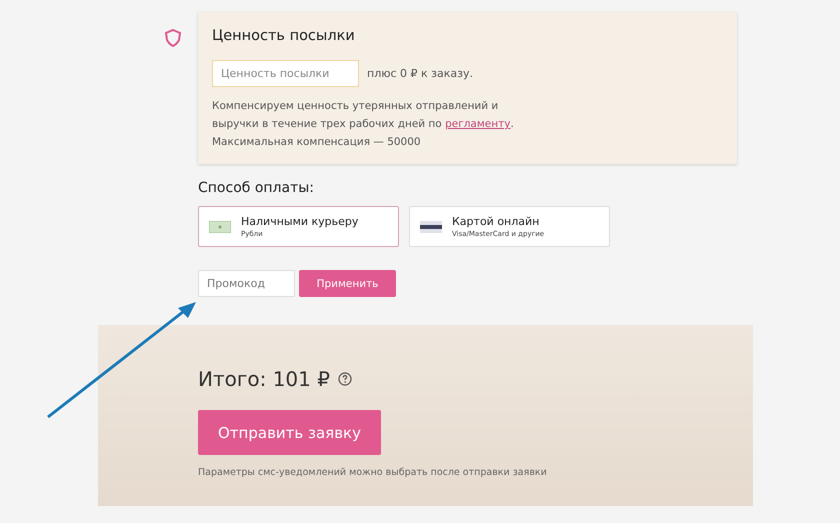 The height and width of the screenshot is (523, 840). I want to click on help-icon, so click(345, 379).